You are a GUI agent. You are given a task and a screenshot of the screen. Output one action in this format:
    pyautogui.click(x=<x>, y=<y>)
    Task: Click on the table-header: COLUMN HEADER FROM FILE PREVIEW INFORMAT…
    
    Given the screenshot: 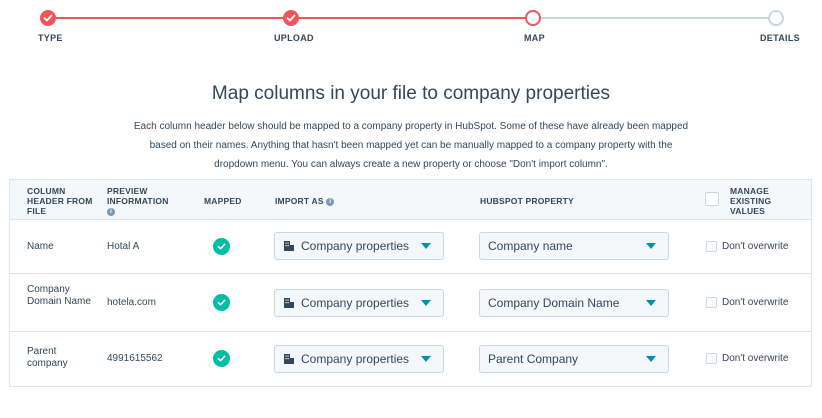 What is the action you would take?
    pyautogui.click(x=410, y=200)
    